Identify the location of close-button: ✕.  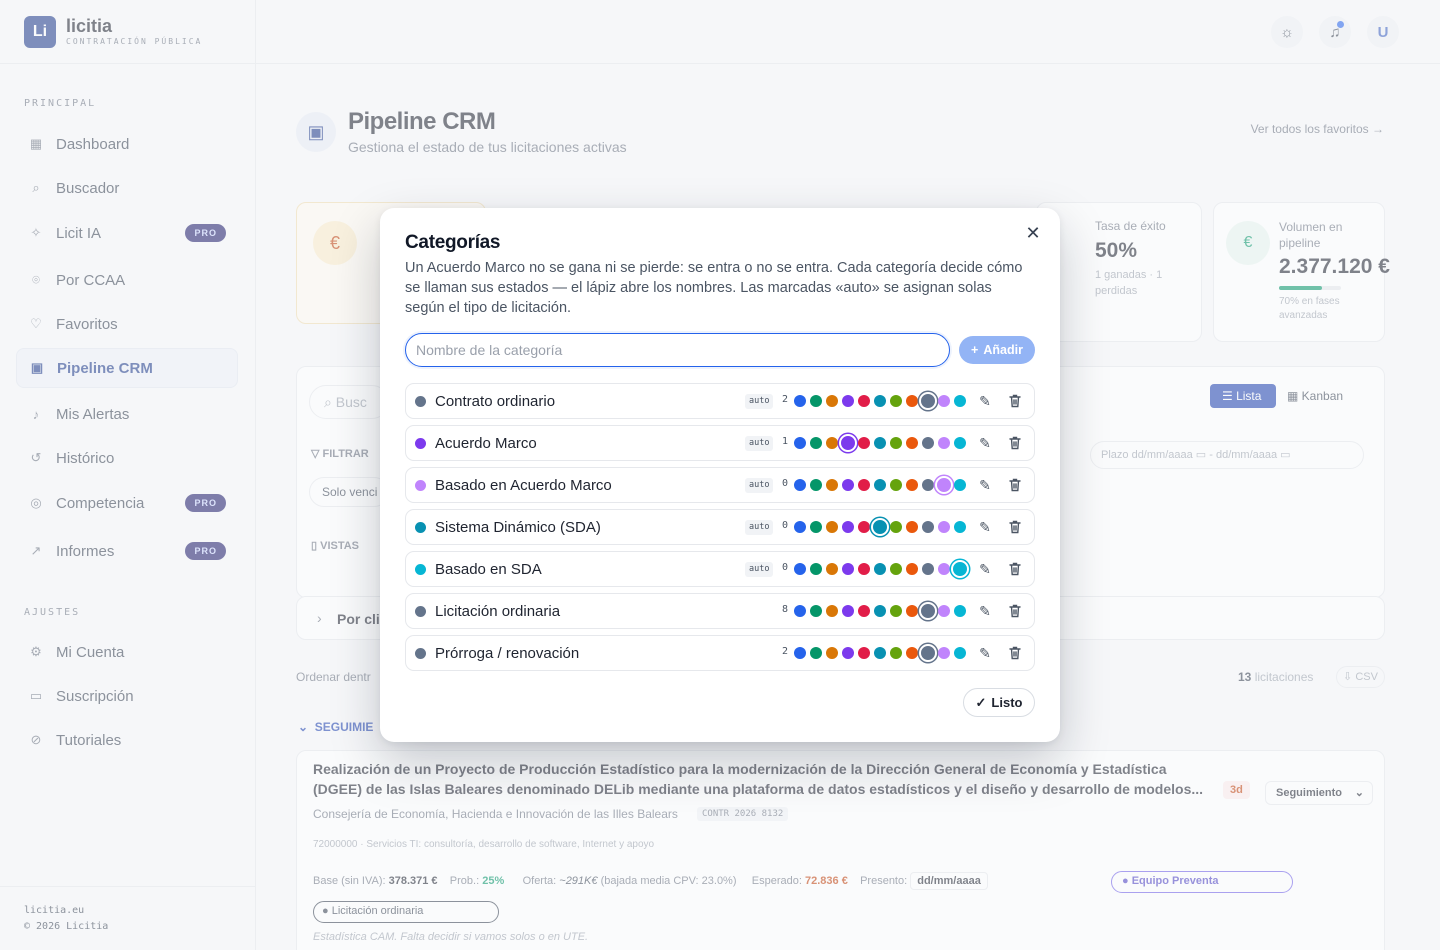
(1033, 233).